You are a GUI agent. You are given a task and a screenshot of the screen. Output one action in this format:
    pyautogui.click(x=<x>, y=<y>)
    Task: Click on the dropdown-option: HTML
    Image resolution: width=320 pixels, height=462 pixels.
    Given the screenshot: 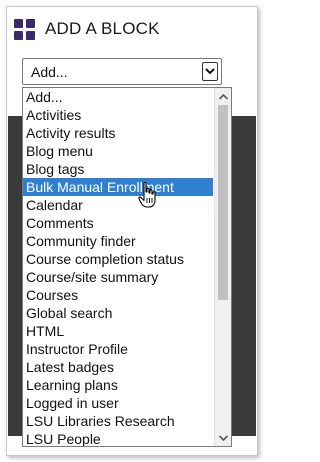 What is the action you would take?
    pyautogui.click(x=118, y=331)
    